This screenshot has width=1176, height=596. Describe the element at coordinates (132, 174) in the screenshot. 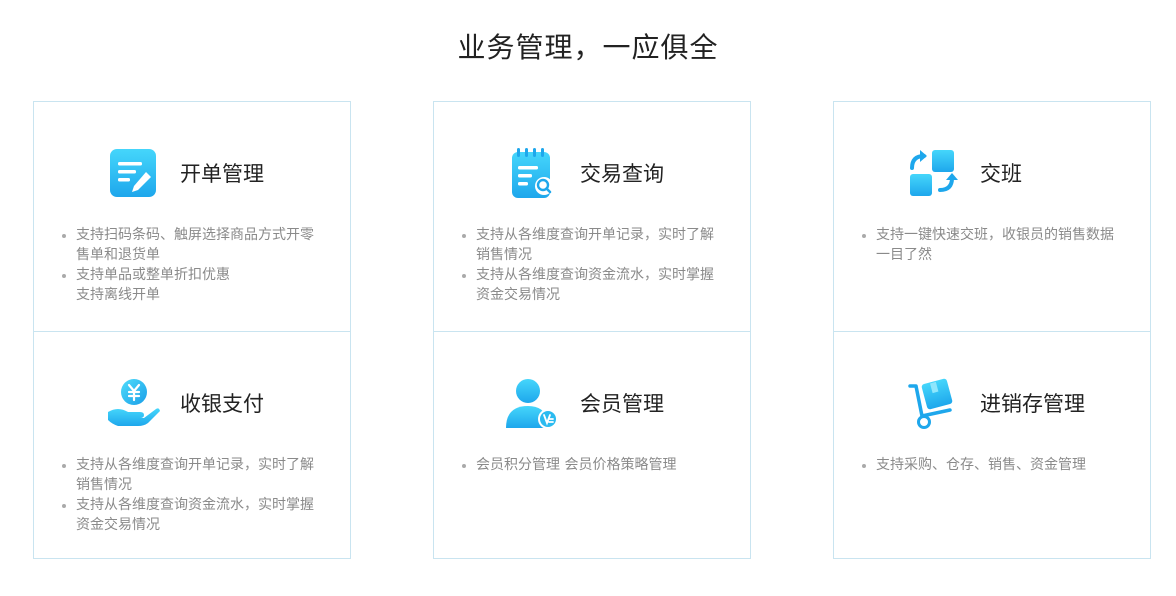

I see `document-edit-icon` at that location.